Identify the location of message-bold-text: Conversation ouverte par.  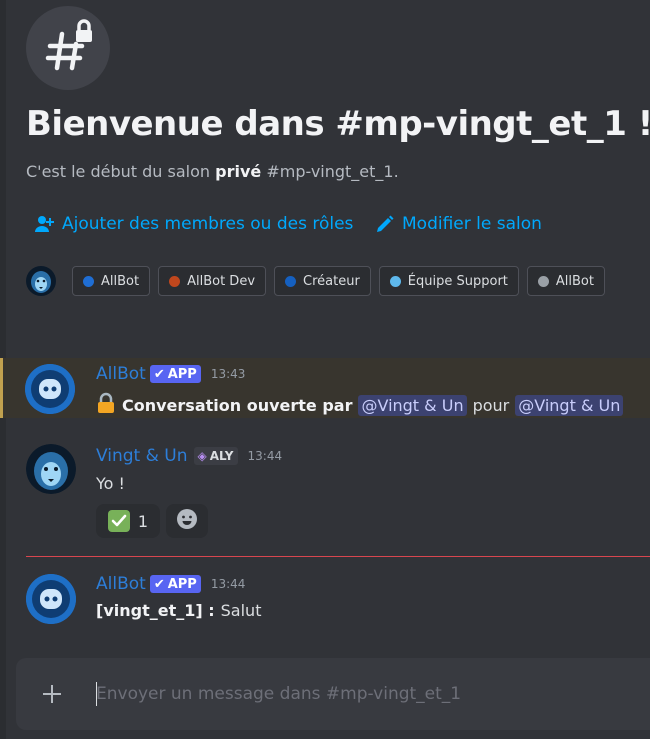
(237, 405).